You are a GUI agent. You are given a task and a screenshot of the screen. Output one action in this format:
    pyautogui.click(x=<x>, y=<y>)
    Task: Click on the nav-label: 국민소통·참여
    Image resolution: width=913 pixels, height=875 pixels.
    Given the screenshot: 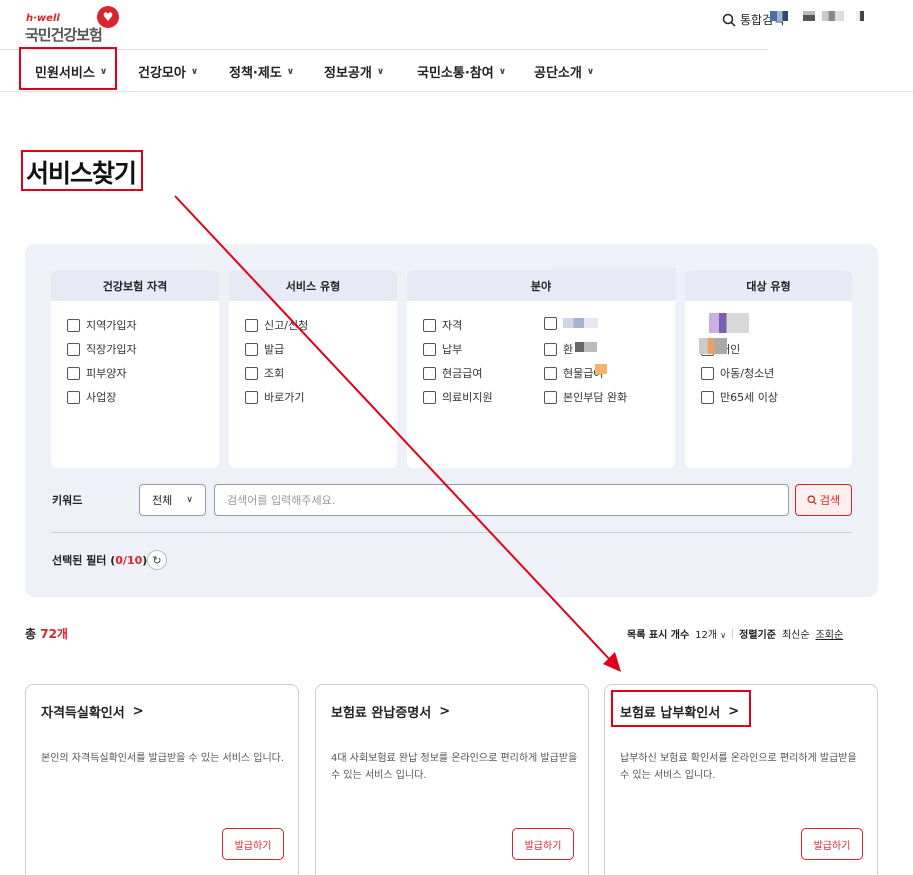 What is the action you would take?
    pyautogui.click(x=455, y=73)
    